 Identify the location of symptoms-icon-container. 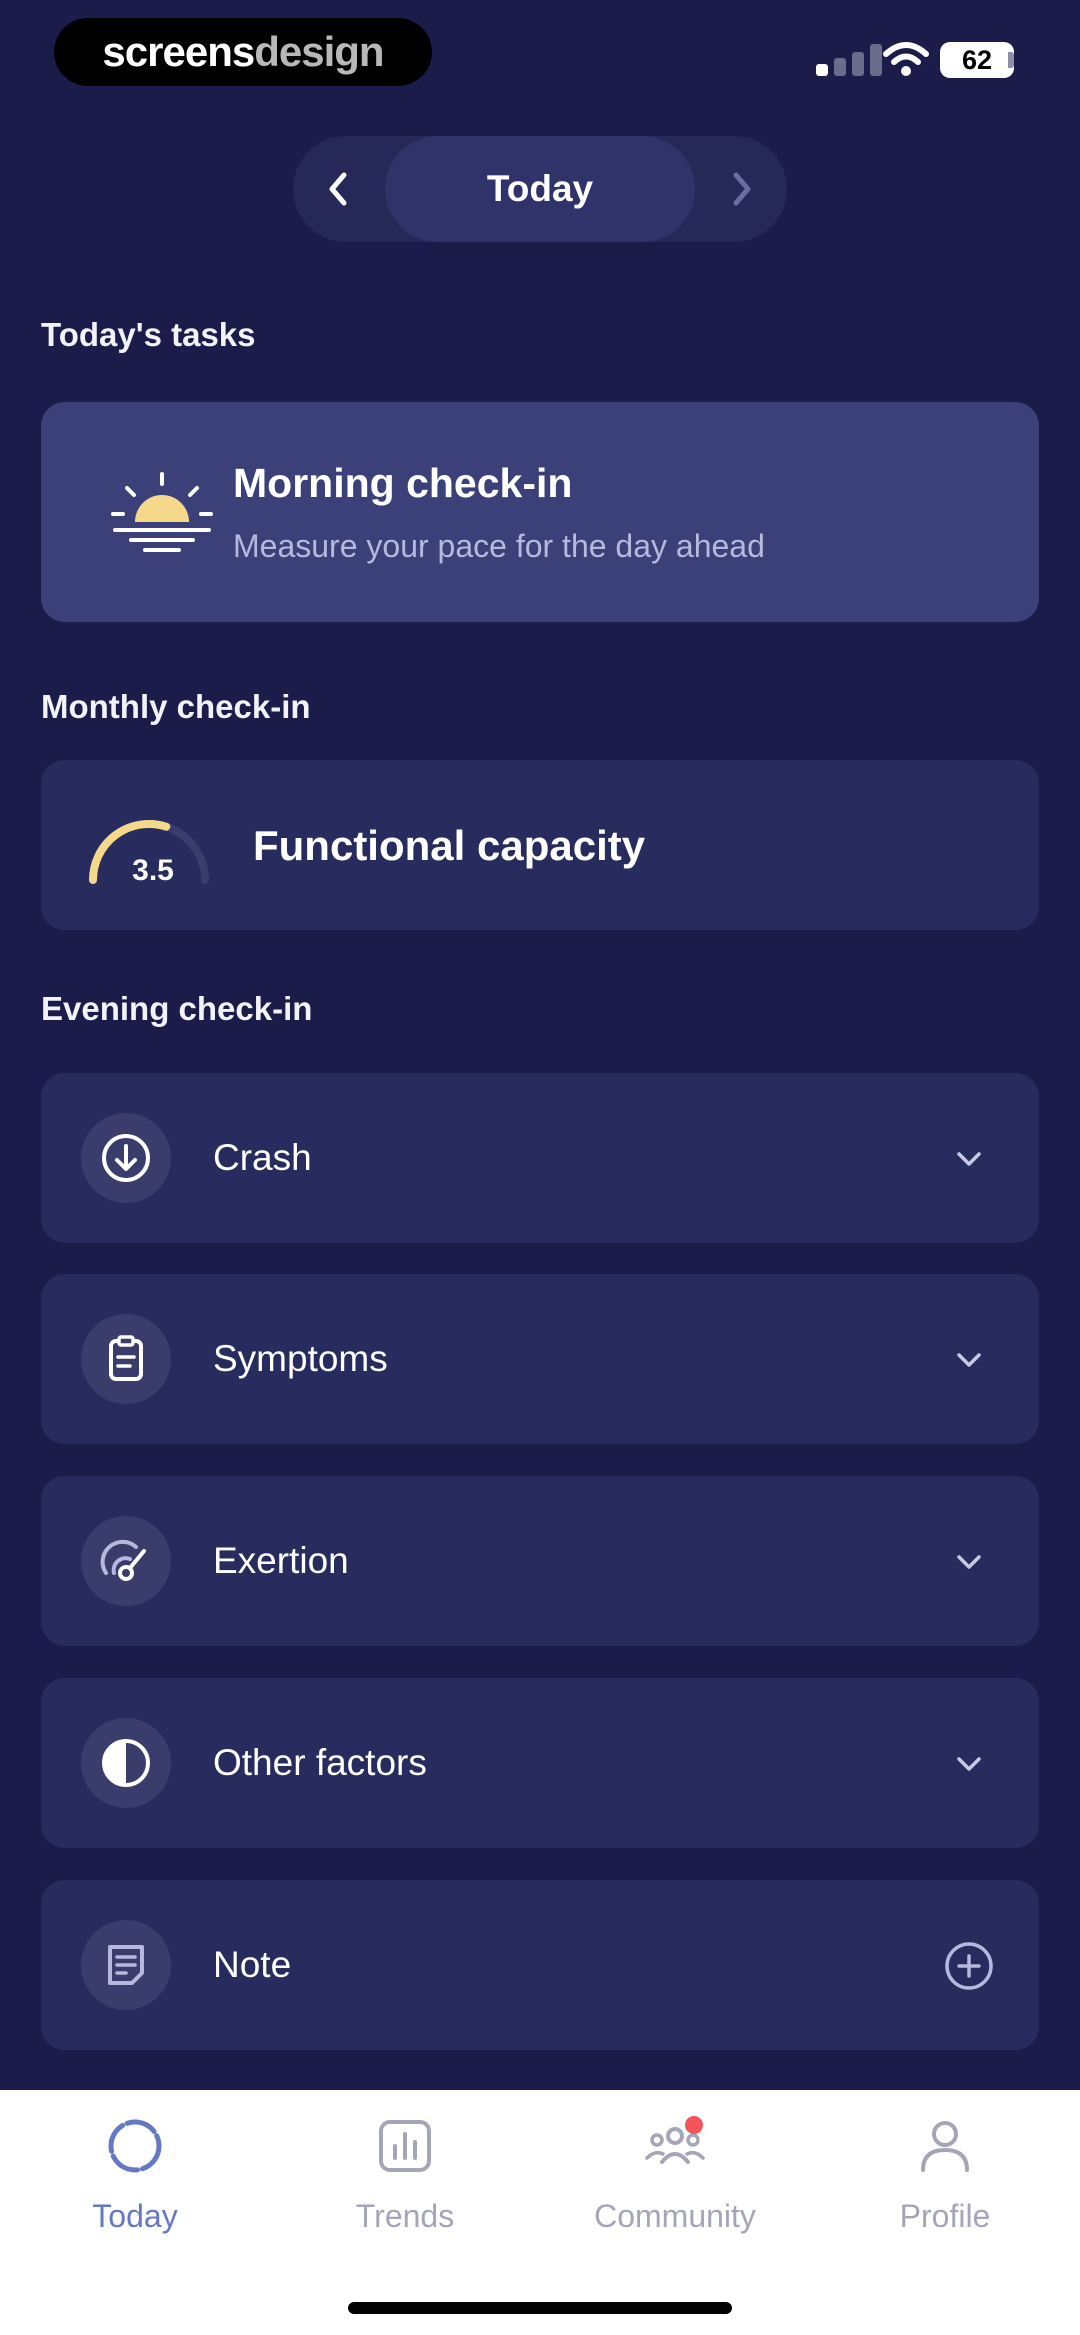
(126, 1359).